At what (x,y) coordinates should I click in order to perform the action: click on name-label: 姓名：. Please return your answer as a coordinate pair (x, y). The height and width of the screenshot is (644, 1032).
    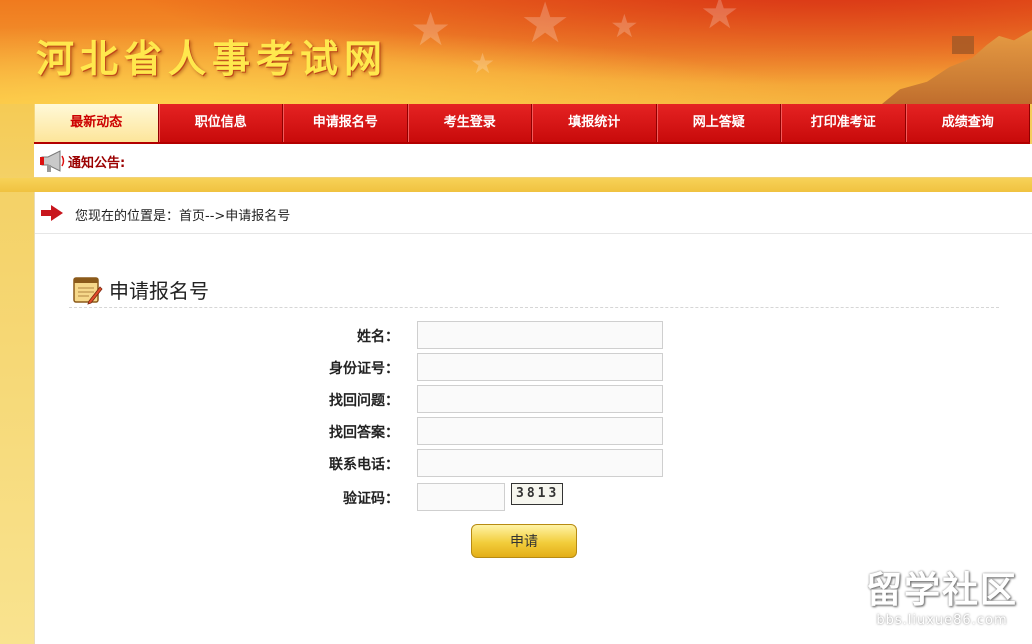
    Looking at the image, I should click on (378, 337).